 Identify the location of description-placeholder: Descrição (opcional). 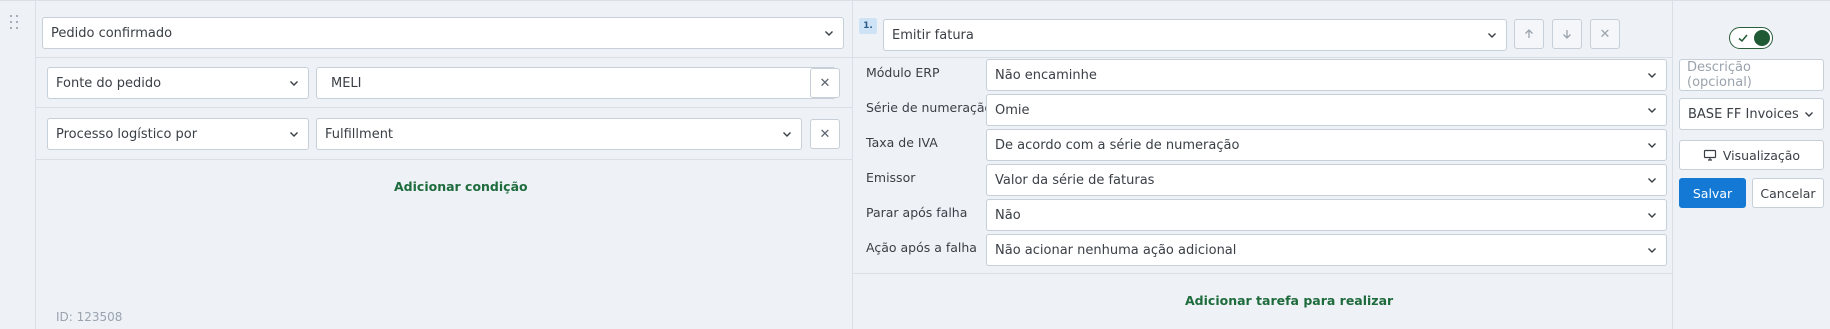
(1719, 75).